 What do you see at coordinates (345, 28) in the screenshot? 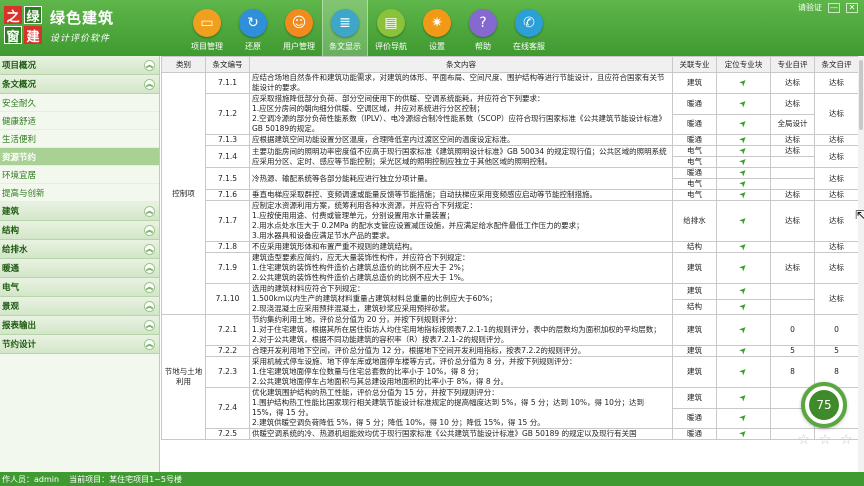
I see `nav-button-3: ≣ 条文显示` at bounding box center [345, 28].